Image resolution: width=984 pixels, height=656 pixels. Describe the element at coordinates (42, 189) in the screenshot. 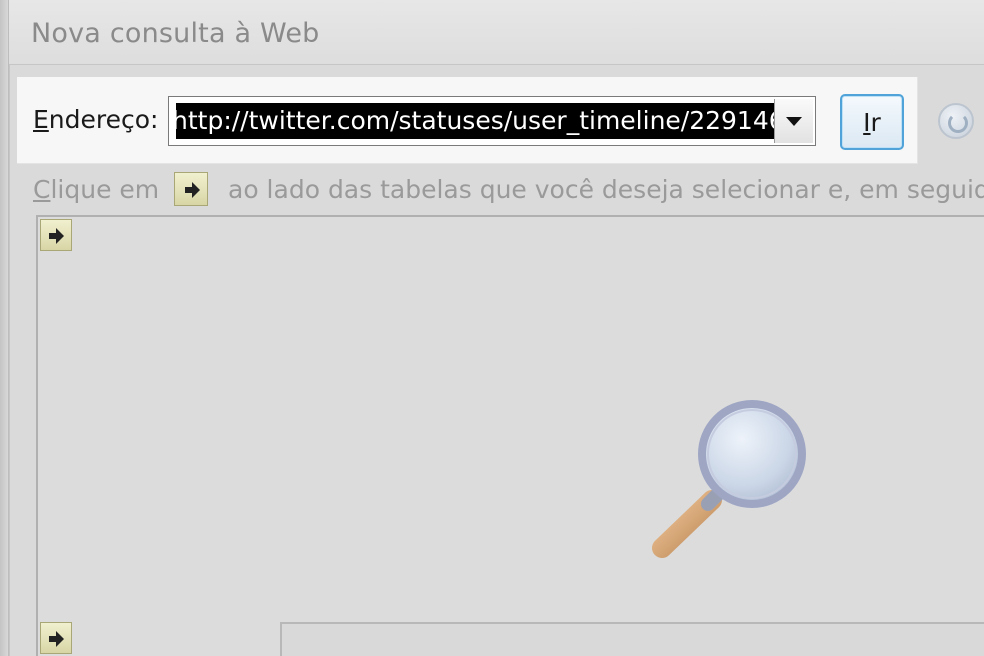

I see `instruction-accesskey: C` at that location.